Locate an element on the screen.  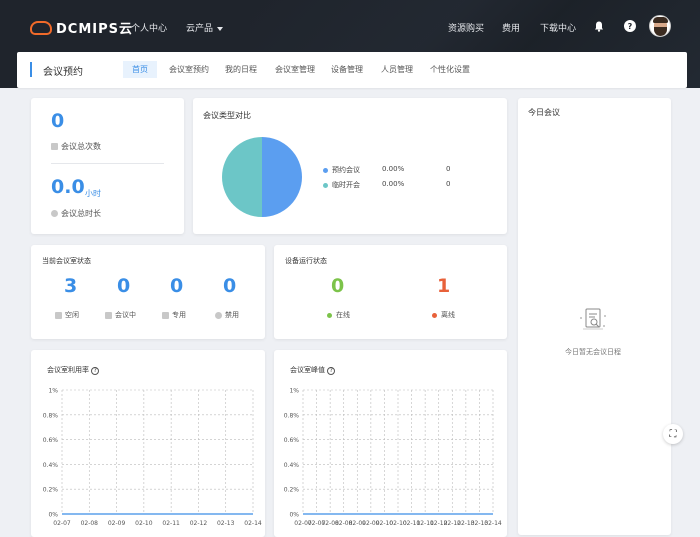
total-hours-label-wrap: 会议总时长 is located at coordinates (76, 213).